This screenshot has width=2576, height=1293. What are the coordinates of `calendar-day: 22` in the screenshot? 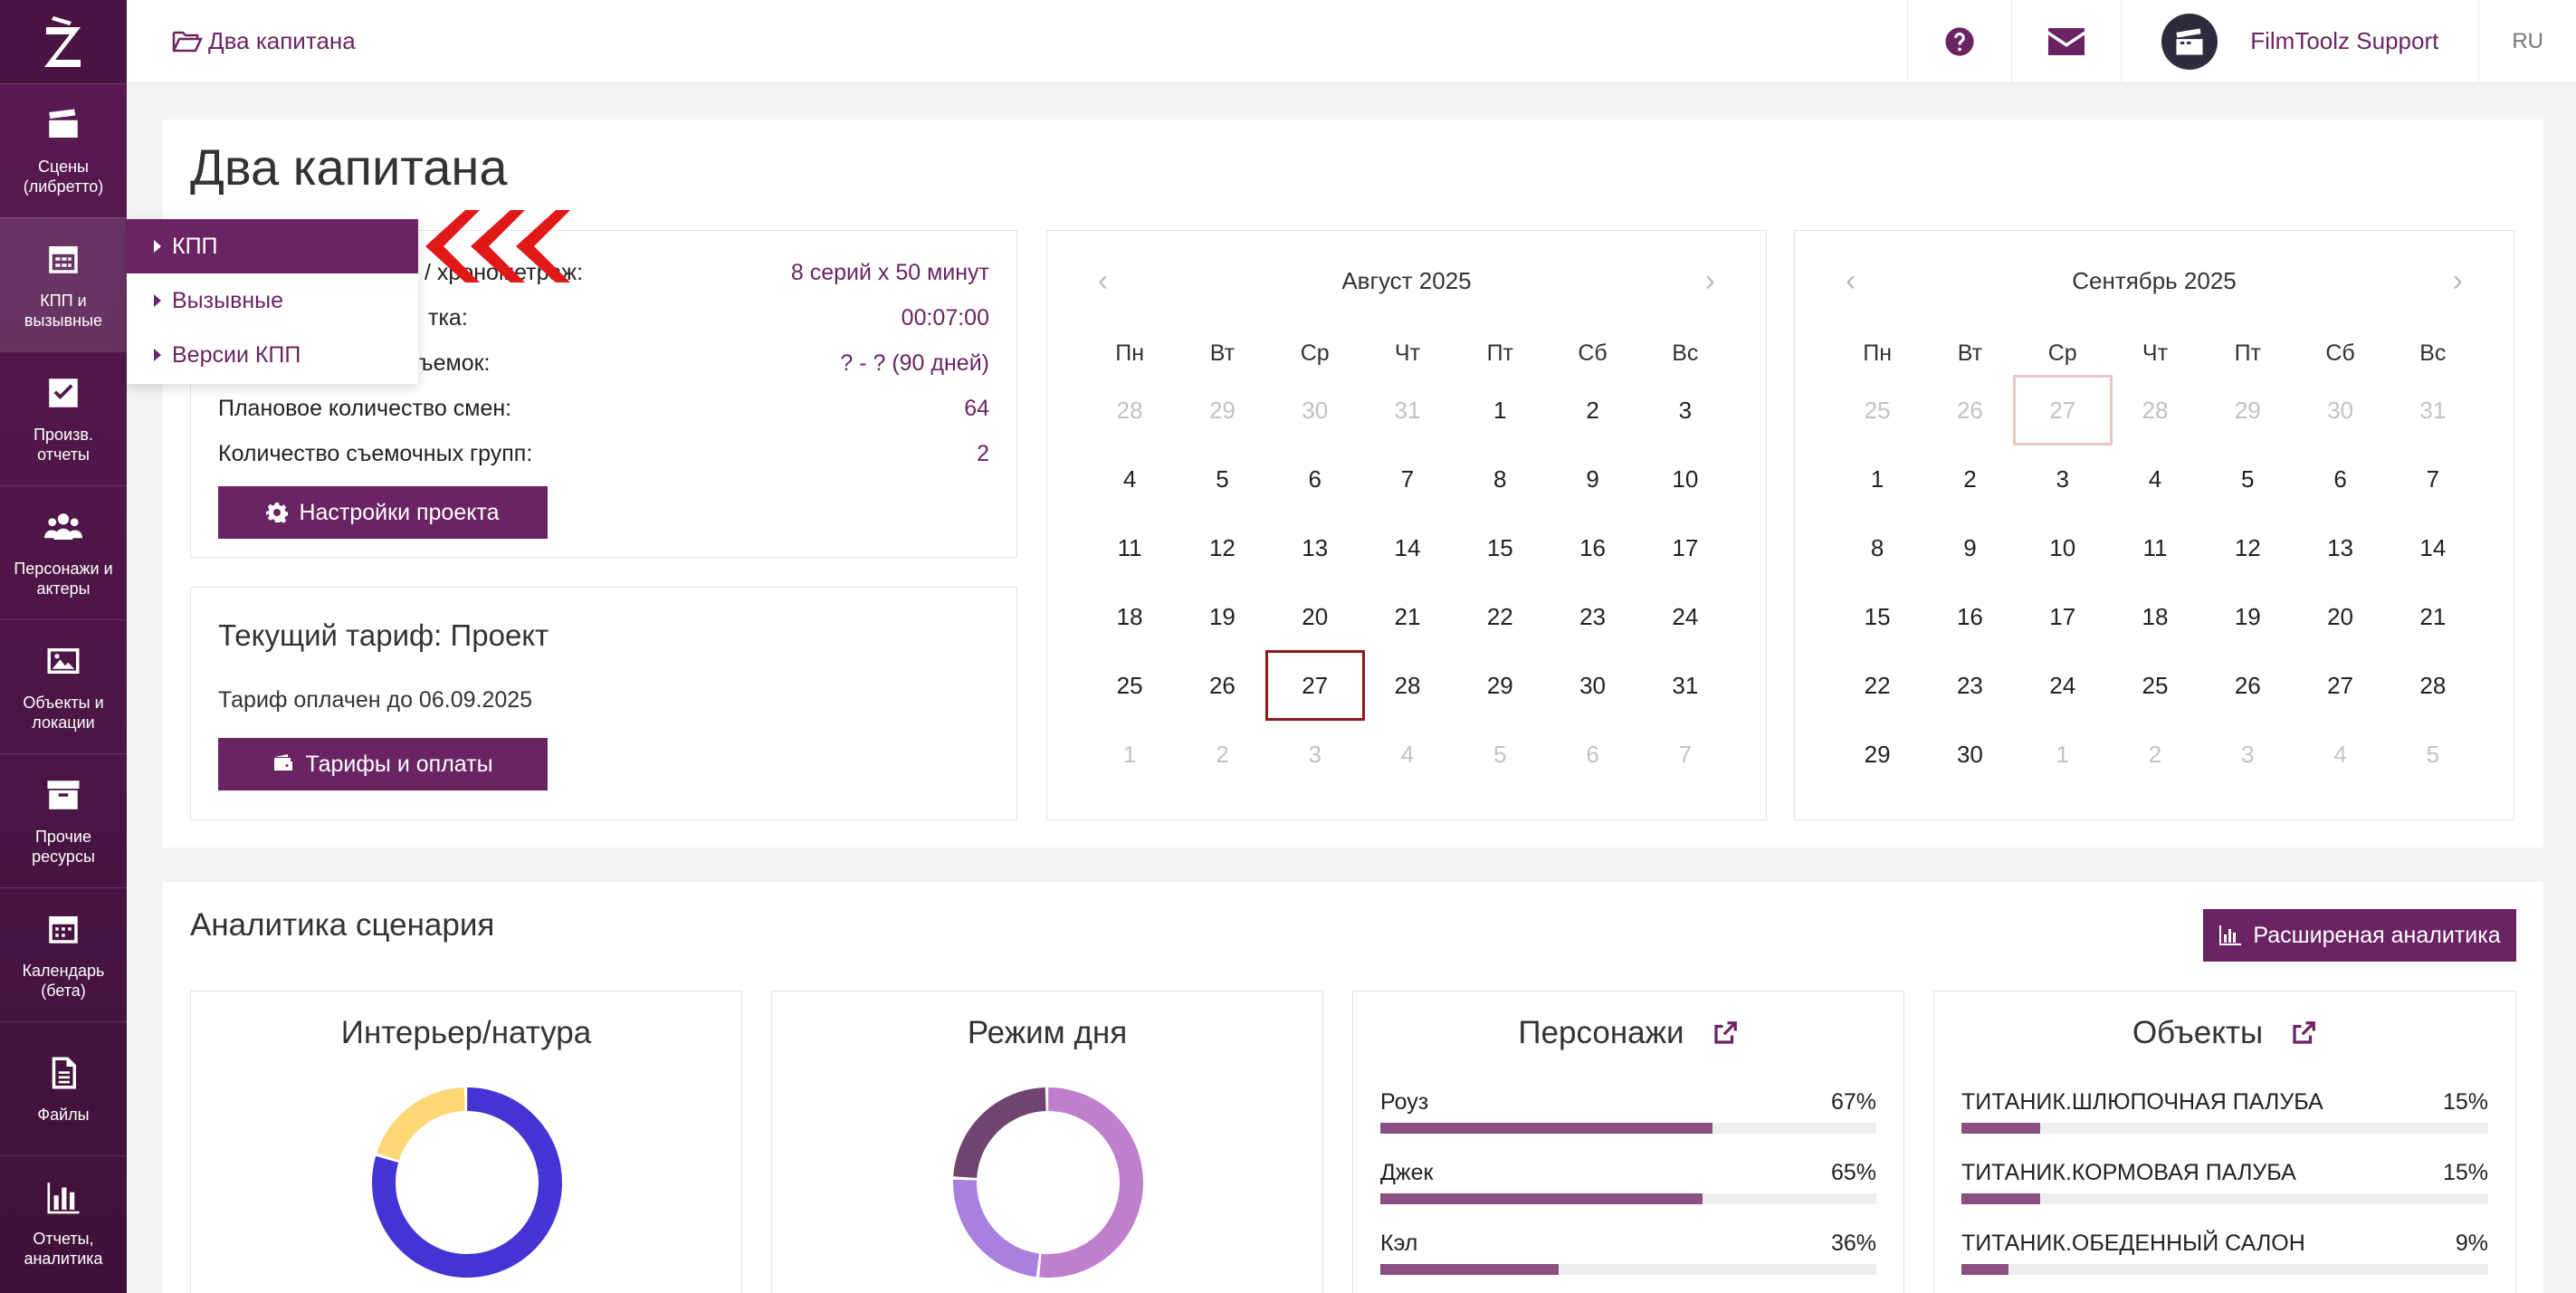 It's located at (1500, 616).